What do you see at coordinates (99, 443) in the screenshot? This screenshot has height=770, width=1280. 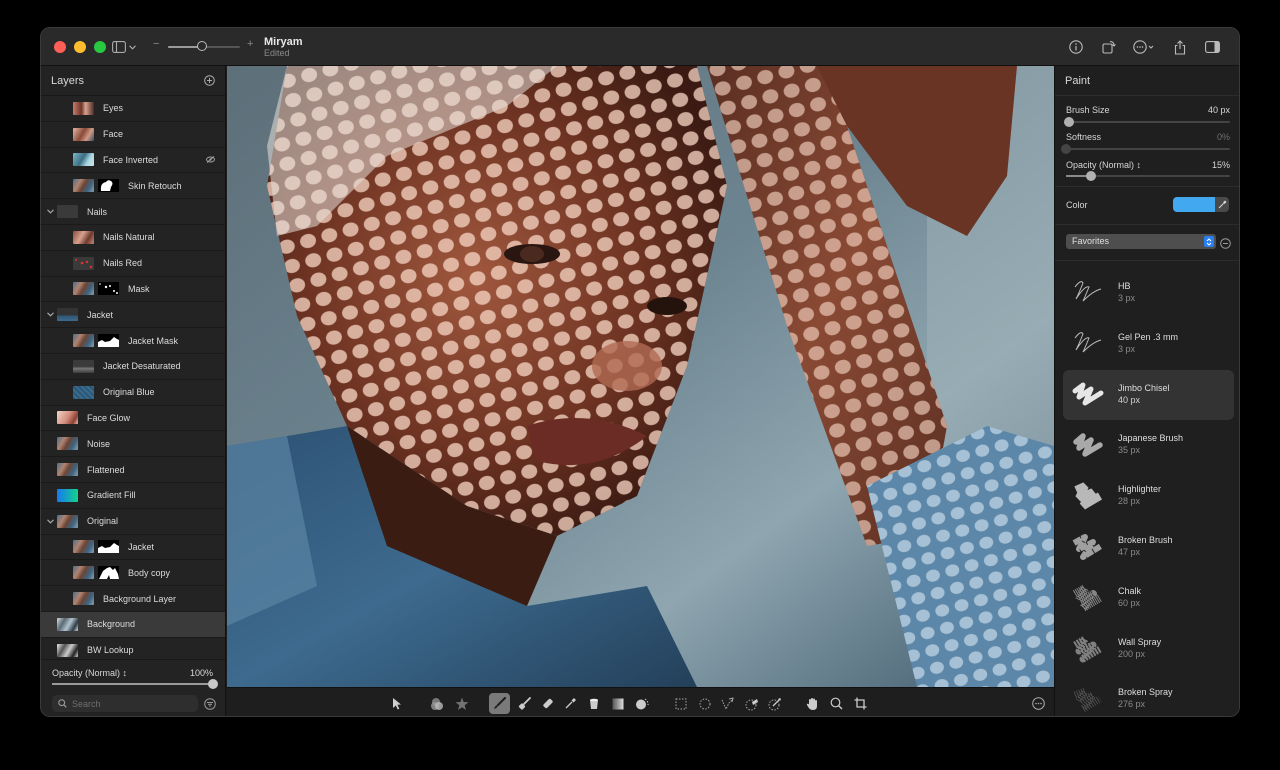 I see `layer-name: Noise` at bounding box center [99, 443].